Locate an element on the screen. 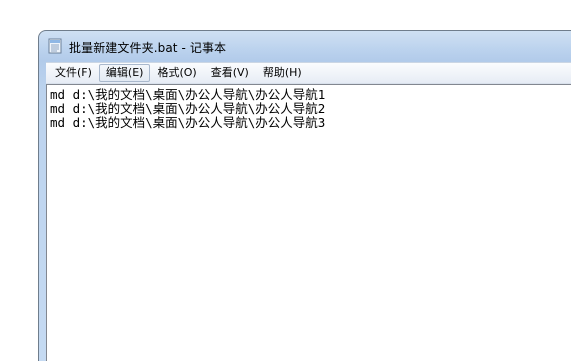 This screenshot has height=361, width=571. menu-help: 帮助(H) is located at coordinates (282, 73).